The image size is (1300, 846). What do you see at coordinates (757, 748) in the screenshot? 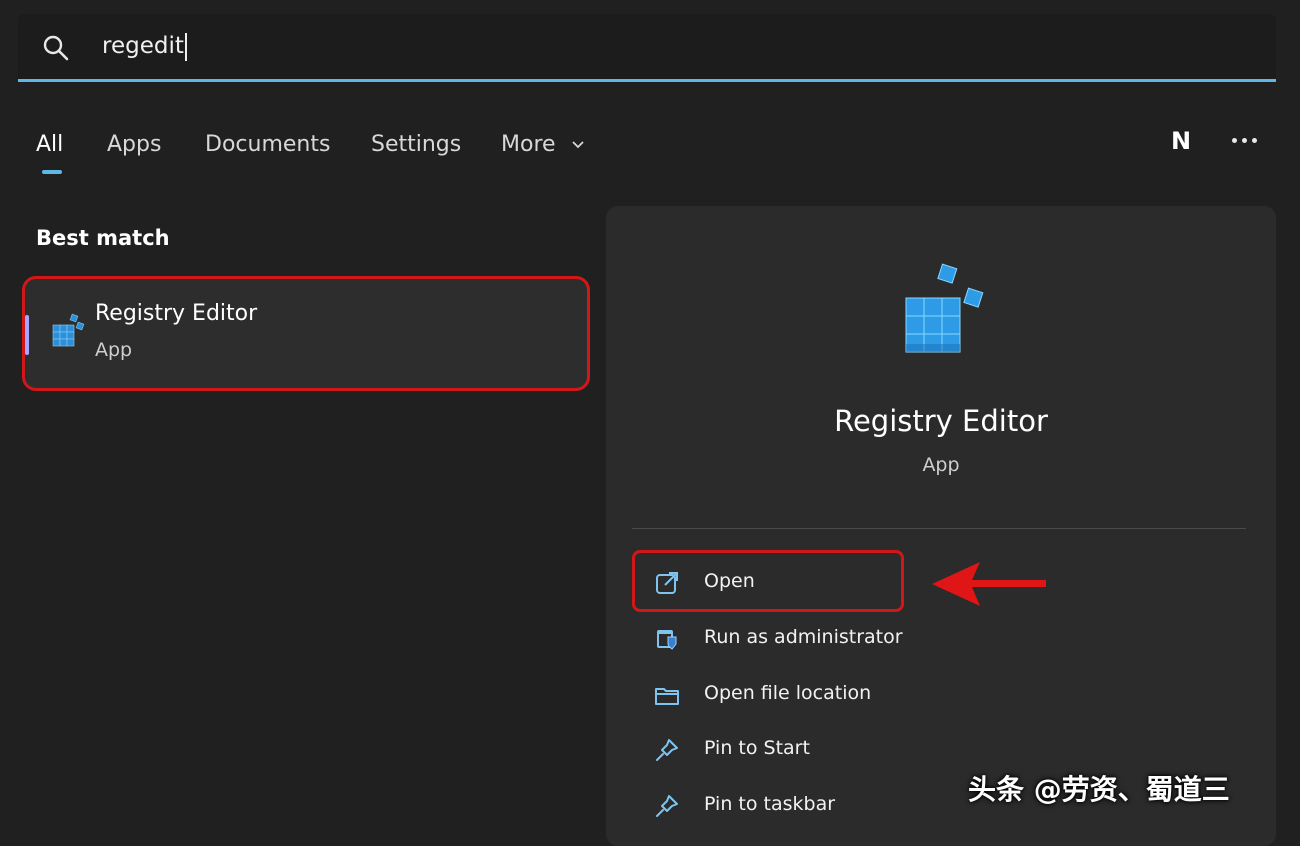
I see `action-pin-to-start-label: Pin to Start` at bounding box center [757, 748].